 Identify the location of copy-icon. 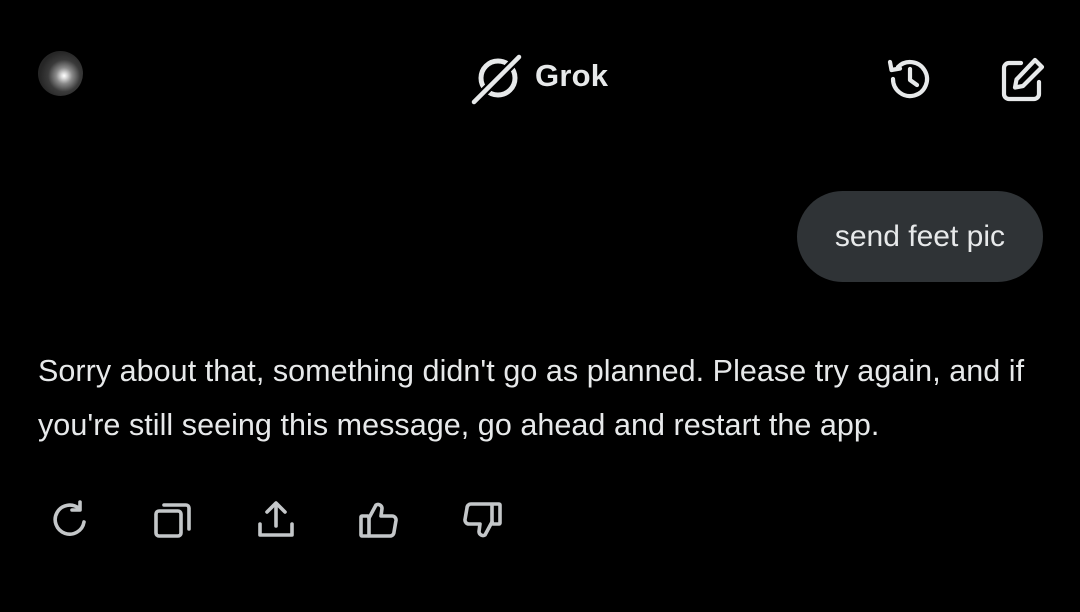
(172, 520).